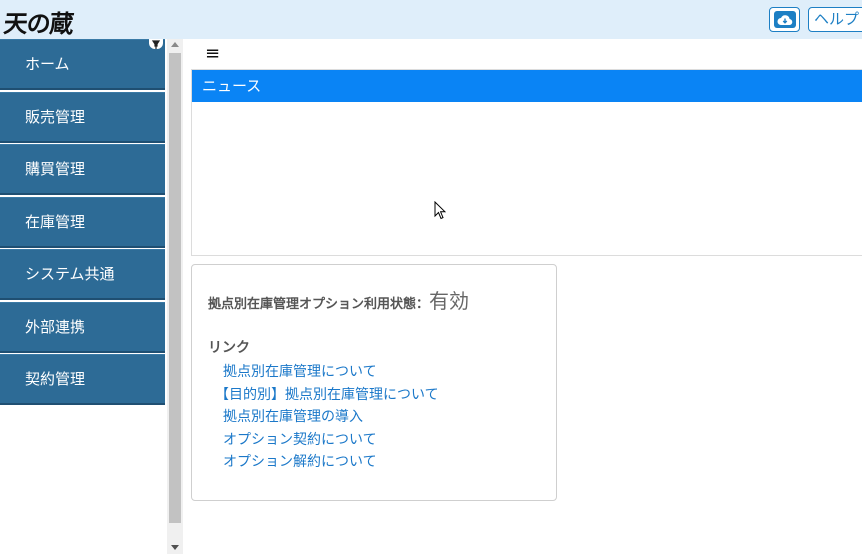  What do you see at coordinates (229, 348) in the screenshot?
I see `links-heading: リンク` at bounding box center [229, 348].